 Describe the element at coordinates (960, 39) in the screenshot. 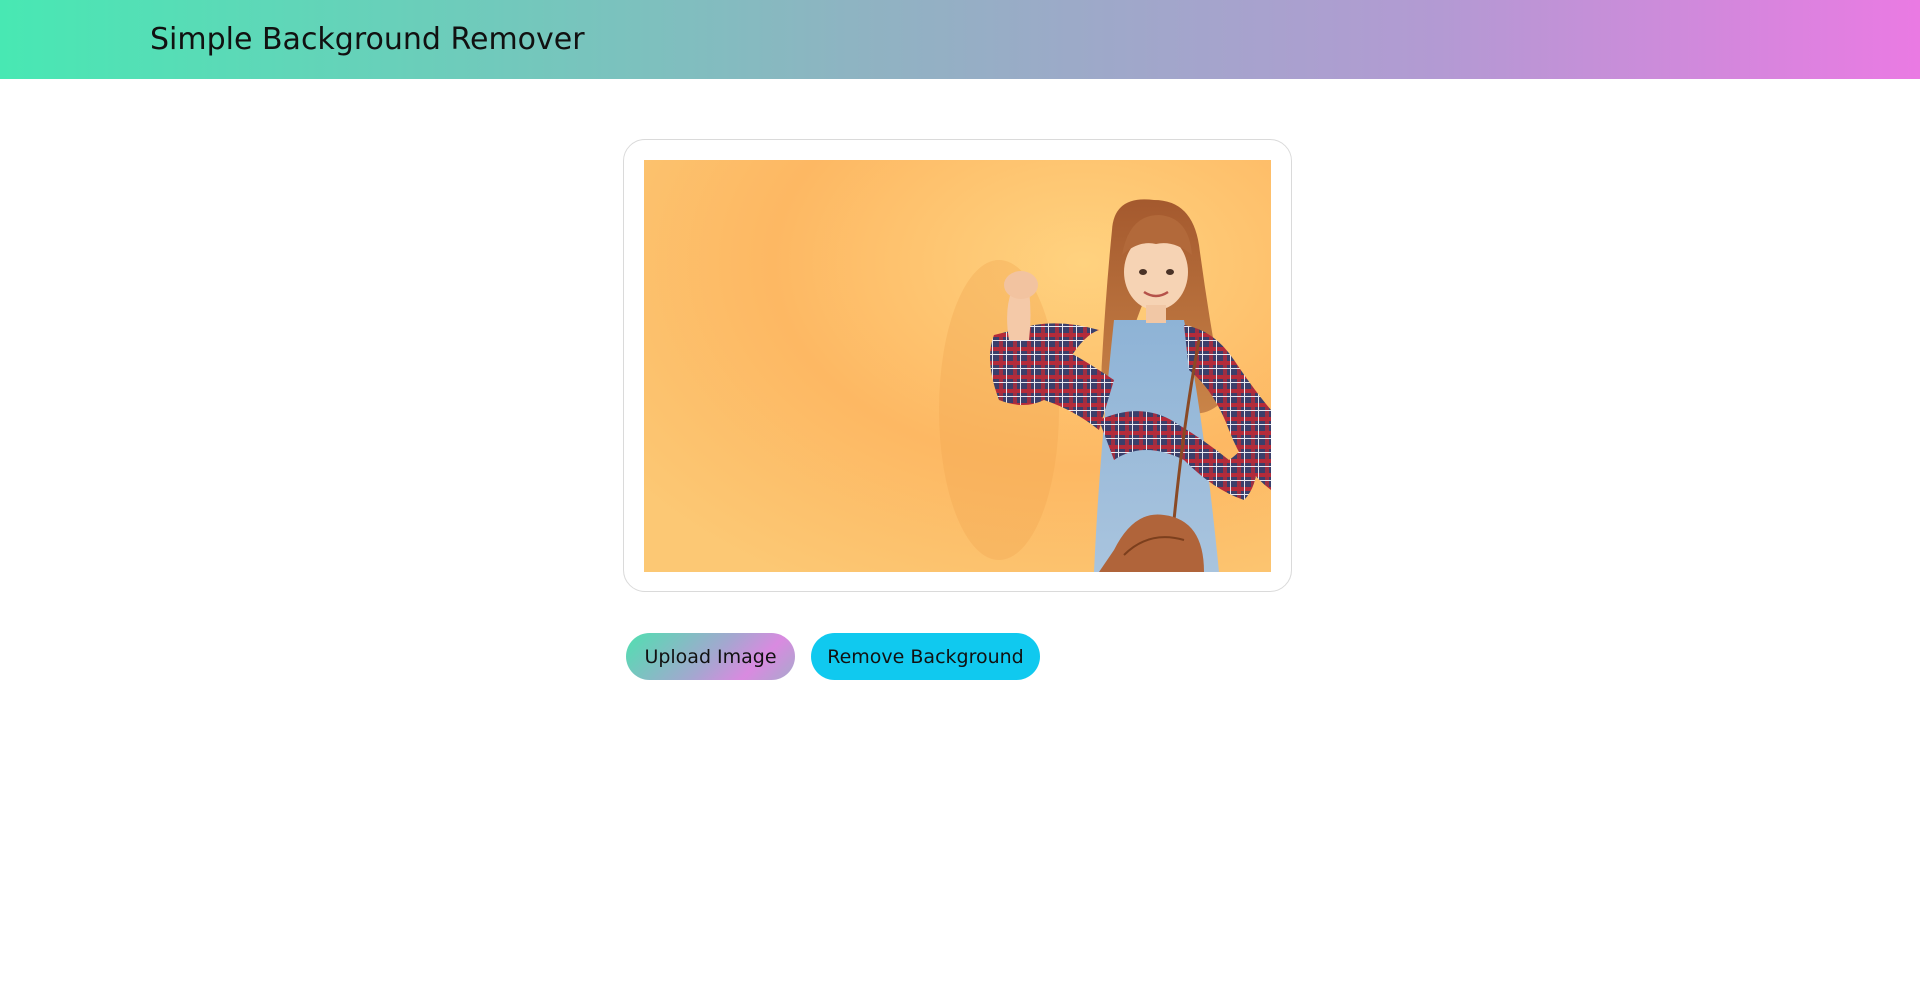

I see `app-header: Simple Background Remover` at that location.